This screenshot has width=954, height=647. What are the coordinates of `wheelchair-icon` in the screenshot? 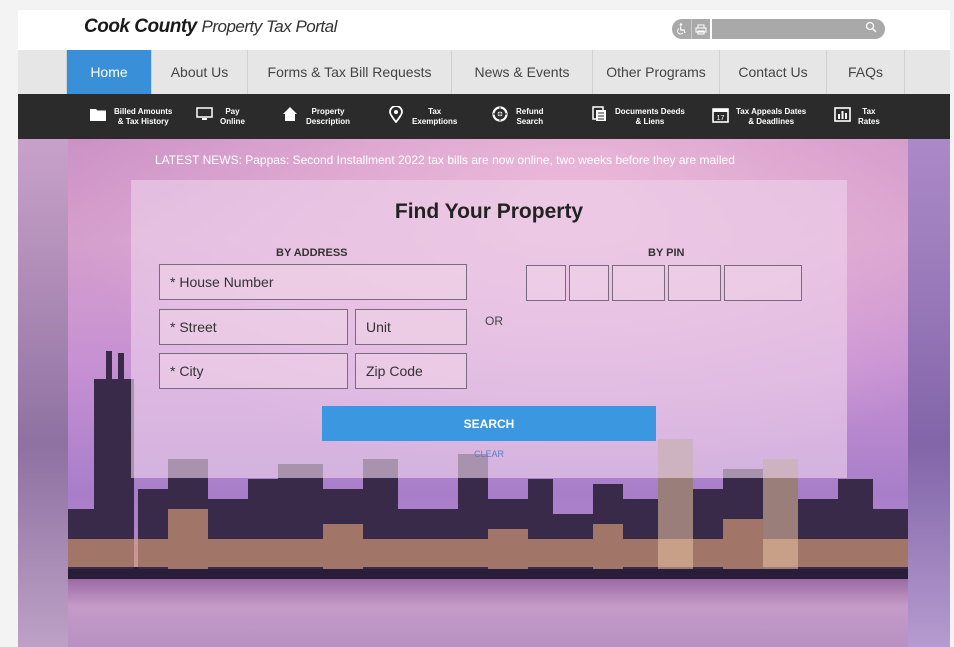 It's located at (681, 29).